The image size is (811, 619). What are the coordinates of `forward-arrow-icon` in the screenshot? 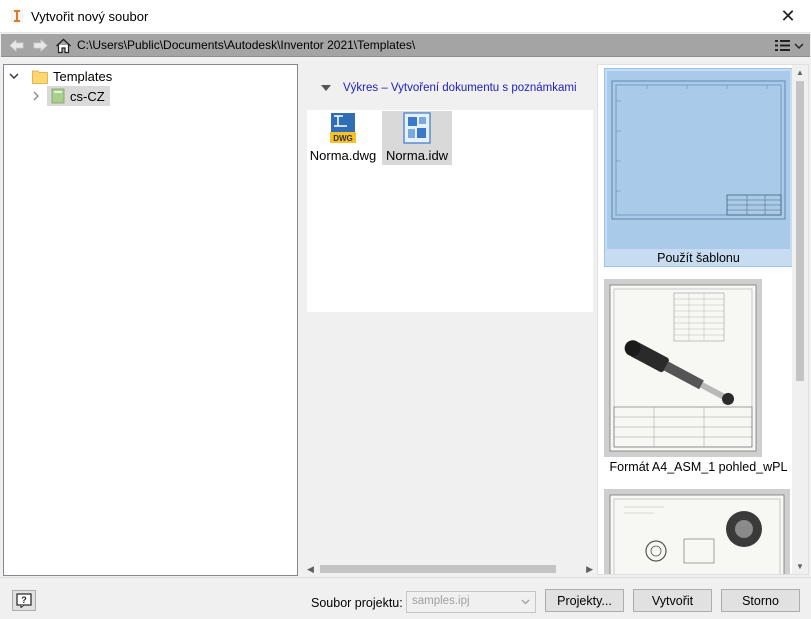 It's located at (40, 45).